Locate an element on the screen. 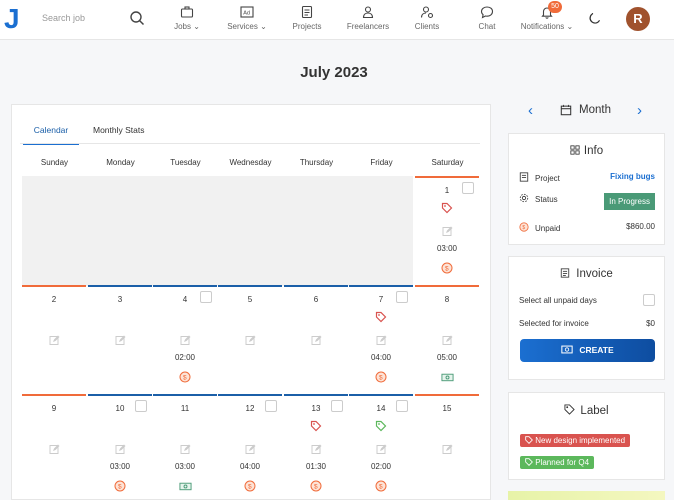 This screenshot has height=500, width=674. avatar: R is located at coordinates (638, 19).